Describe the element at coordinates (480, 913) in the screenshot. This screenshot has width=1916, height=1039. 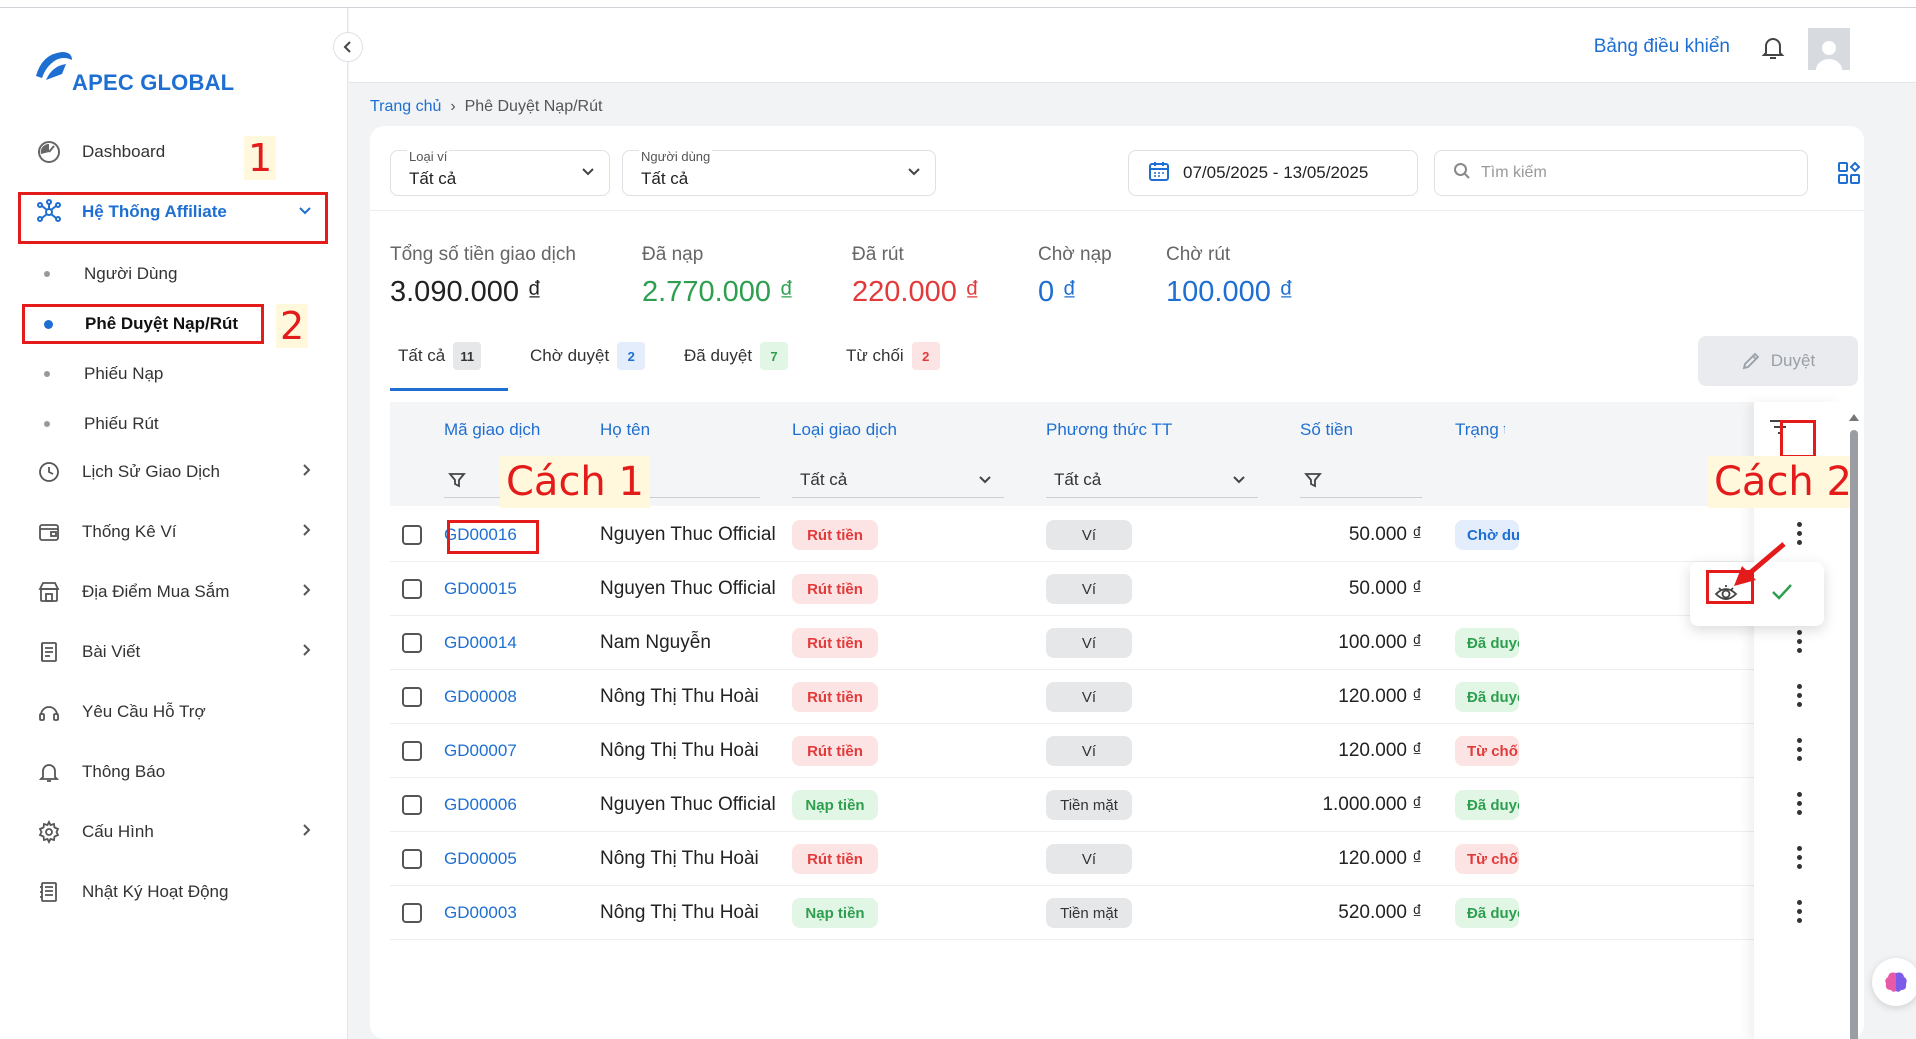
I see `transaction-code-link: GD00003` at that location.